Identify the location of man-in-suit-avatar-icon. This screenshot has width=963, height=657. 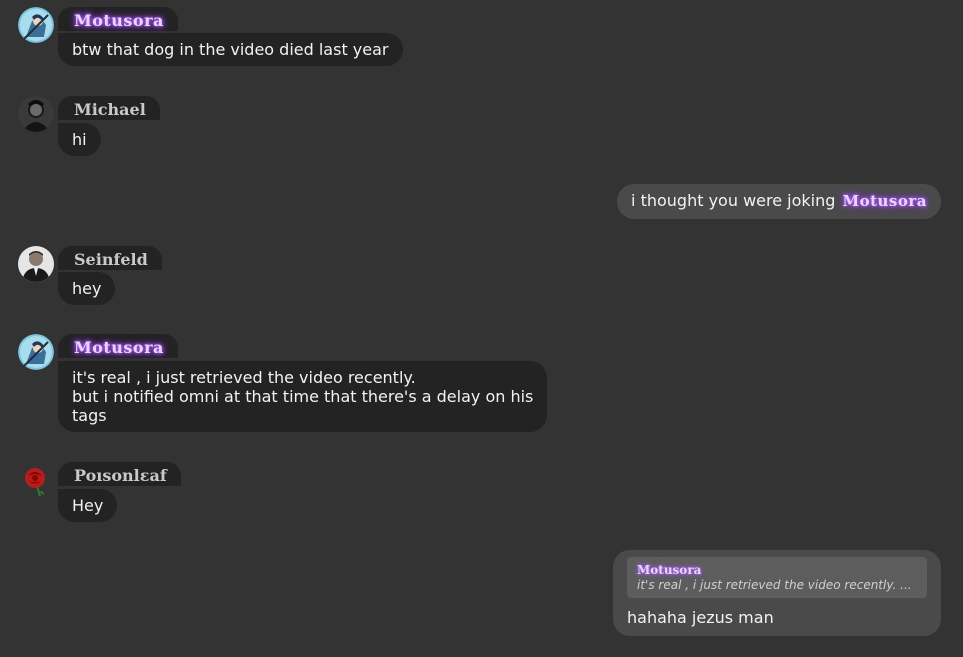
(36, 264).